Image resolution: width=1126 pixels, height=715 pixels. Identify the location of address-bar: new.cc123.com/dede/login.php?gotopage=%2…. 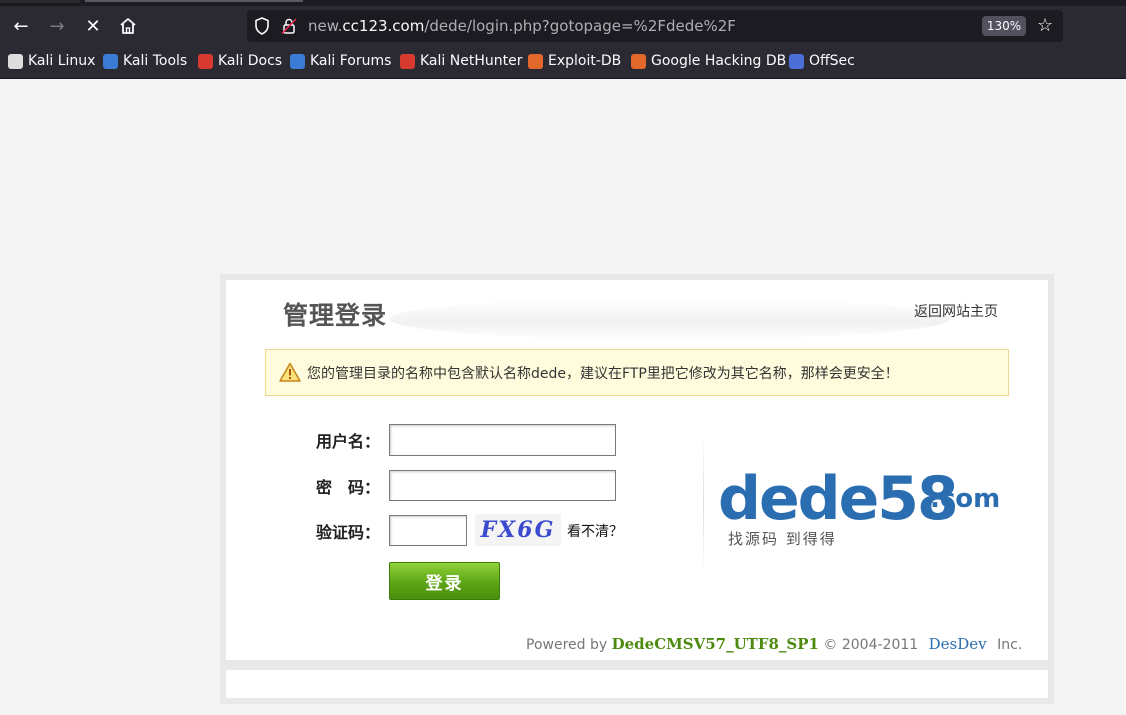
(655, 26).